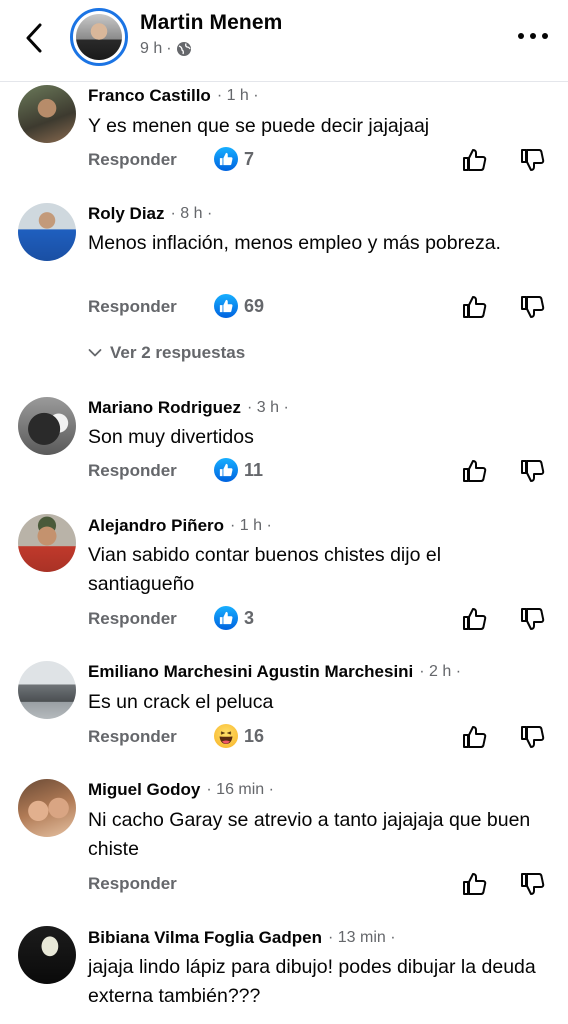 This screenshot has height=1024, width=568. I want to click on chevron-left-icon, so click(34, 38).